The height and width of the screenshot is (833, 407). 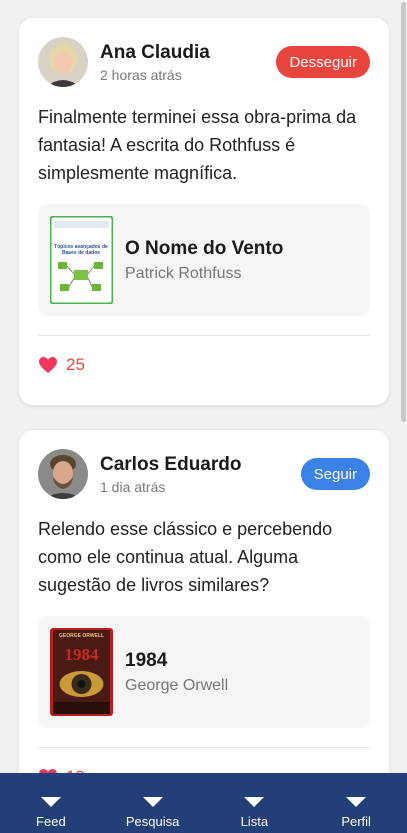 What do you see at coordinates (323, 62) in the screenshot?
I see `unfollow-button: Desseguir` at bounding box center [323, 62].